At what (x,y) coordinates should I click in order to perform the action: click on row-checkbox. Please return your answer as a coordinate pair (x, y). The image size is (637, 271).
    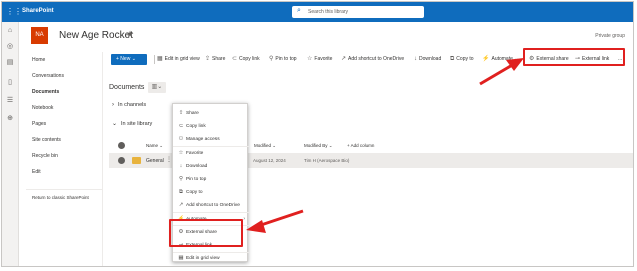
    Looking at the image, I should click on (121, 160).